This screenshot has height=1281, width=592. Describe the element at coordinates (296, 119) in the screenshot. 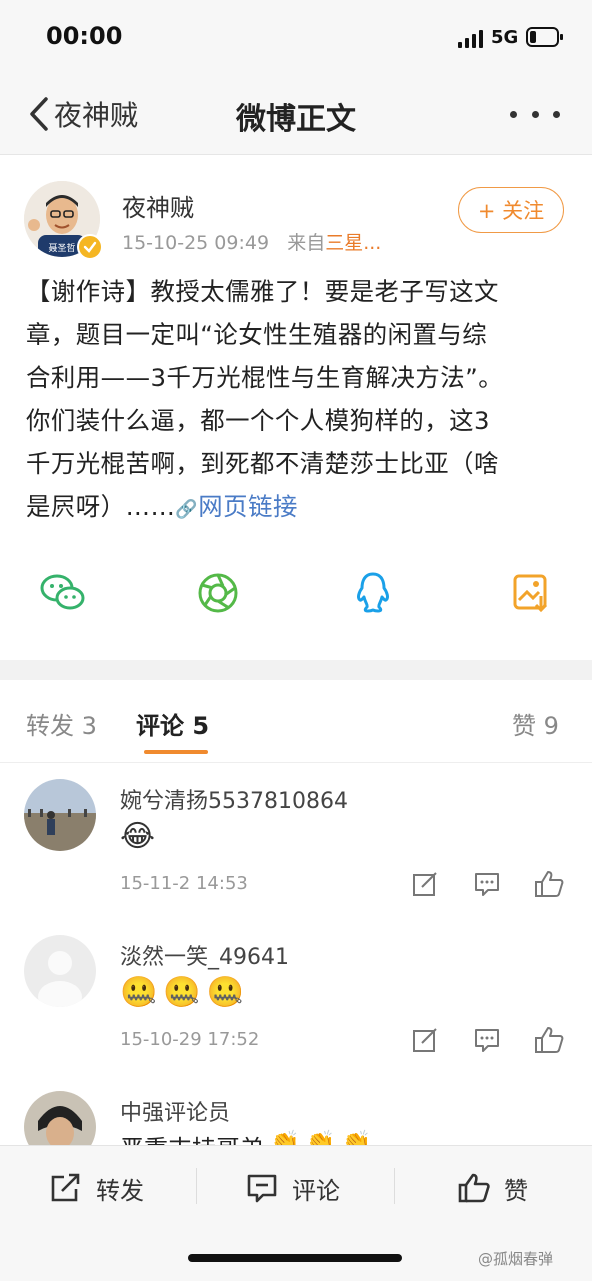

I see `page-title: 微博正文` at that location.